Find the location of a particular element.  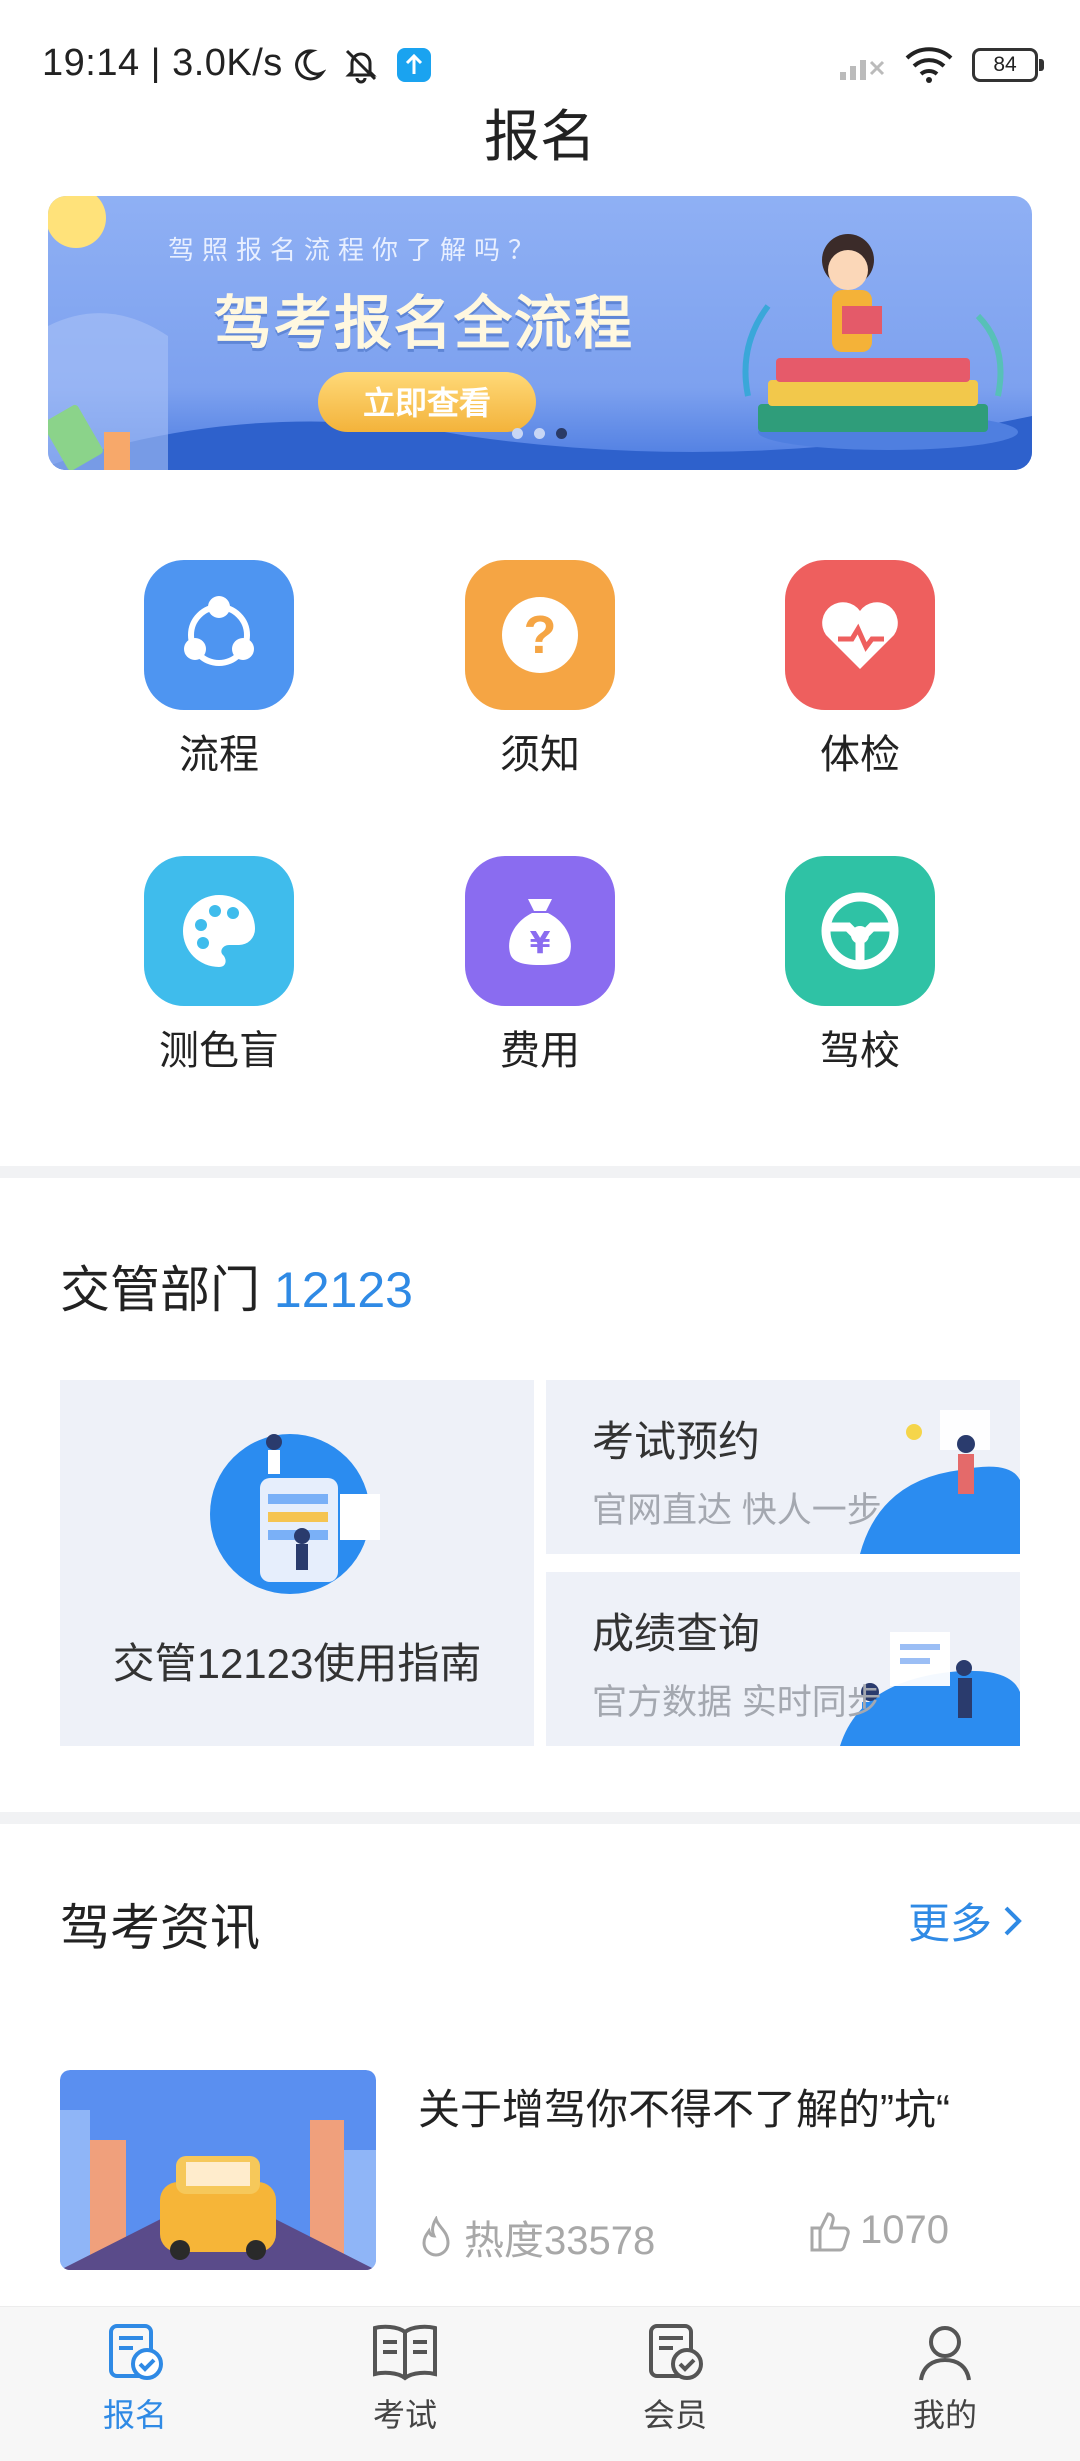

guide-card: 交管12123使用指南 is located at coordinates (297, 1563).